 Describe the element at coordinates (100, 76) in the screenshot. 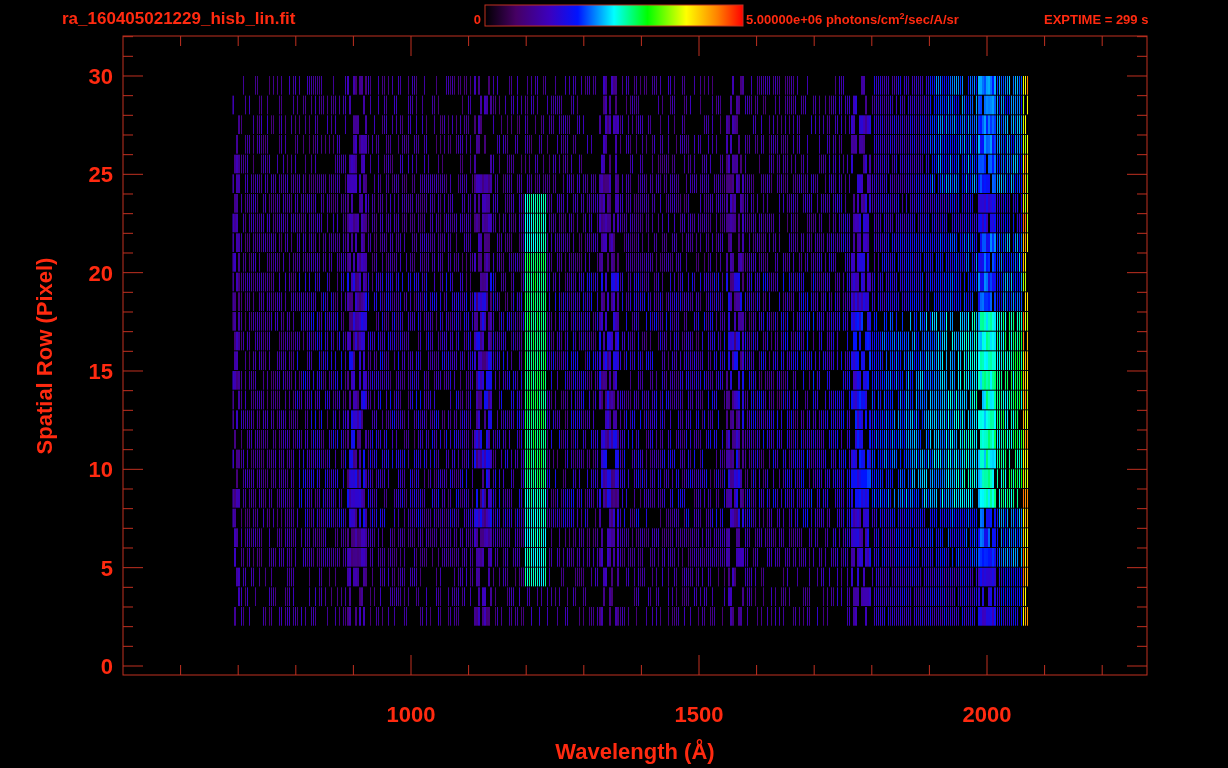

I see `y-tick-label: 30` at that location.